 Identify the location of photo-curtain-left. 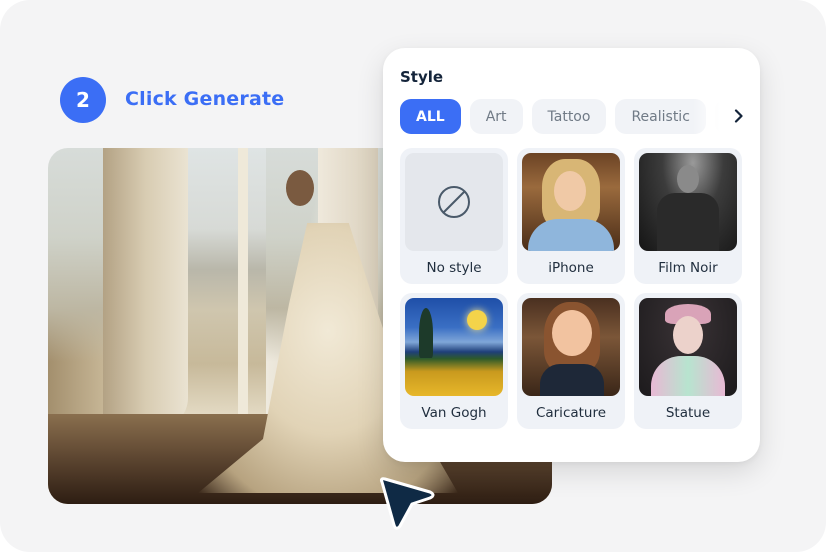
(145, 288).